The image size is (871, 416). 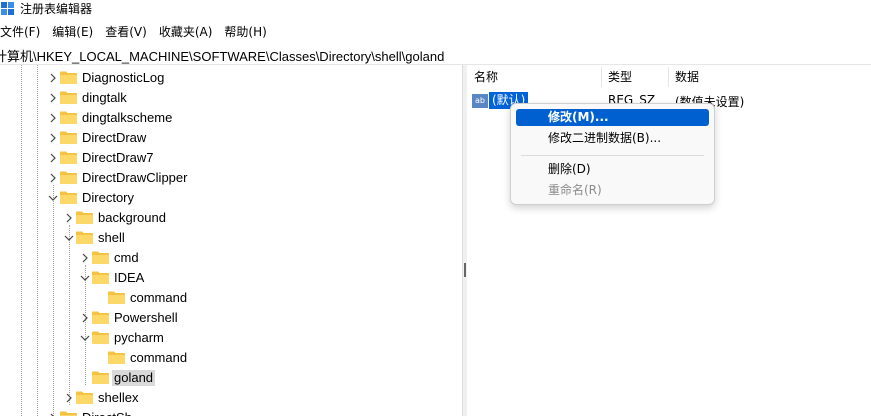 What do you see at coordinates (118, 397) in the screenshot?
I see `tree-item-label: shellex` at bounding box center [118, 397].